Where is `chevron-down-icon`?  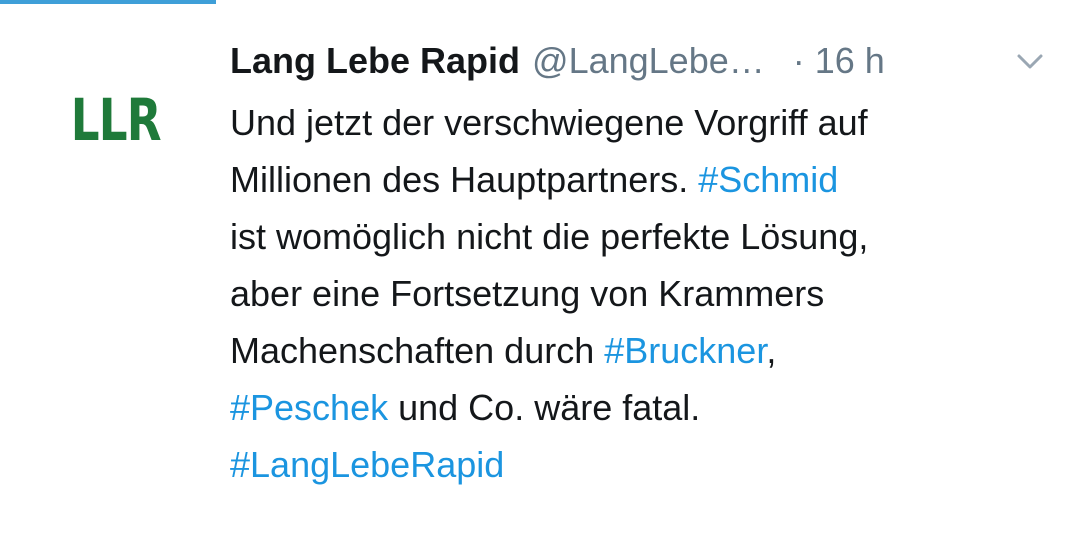
chevron-down-icon is located at coordinates (1030, 61).